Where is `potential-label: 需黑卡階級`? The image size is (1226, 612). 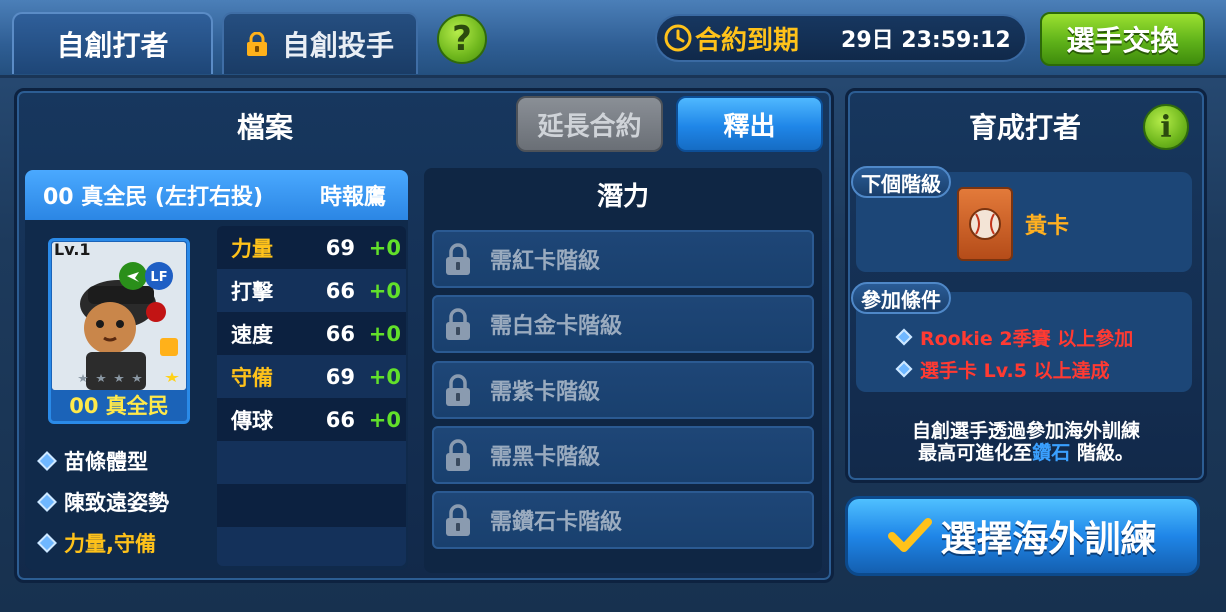 potential-label: 需黑卡階級 is located at coordinates (545, 457).